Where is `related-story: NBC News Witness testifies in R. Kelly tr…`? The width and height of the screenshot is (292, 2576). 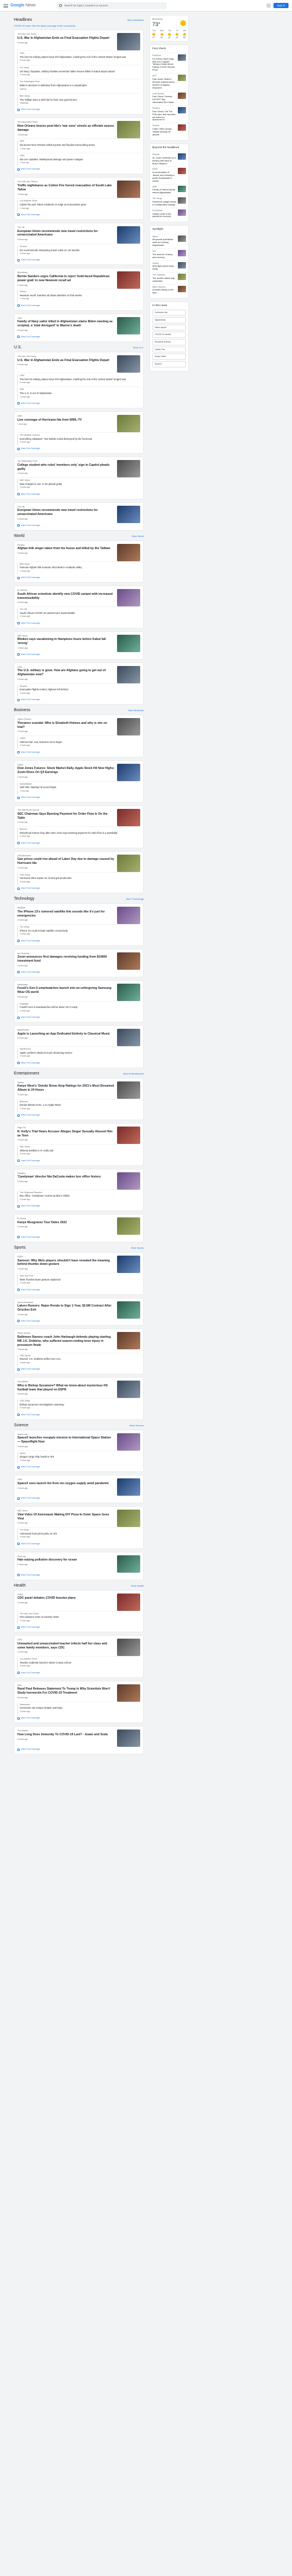
related-story: NBC News Witness testifies in R. Kelly tr… is located at coordinates (79, 1151).